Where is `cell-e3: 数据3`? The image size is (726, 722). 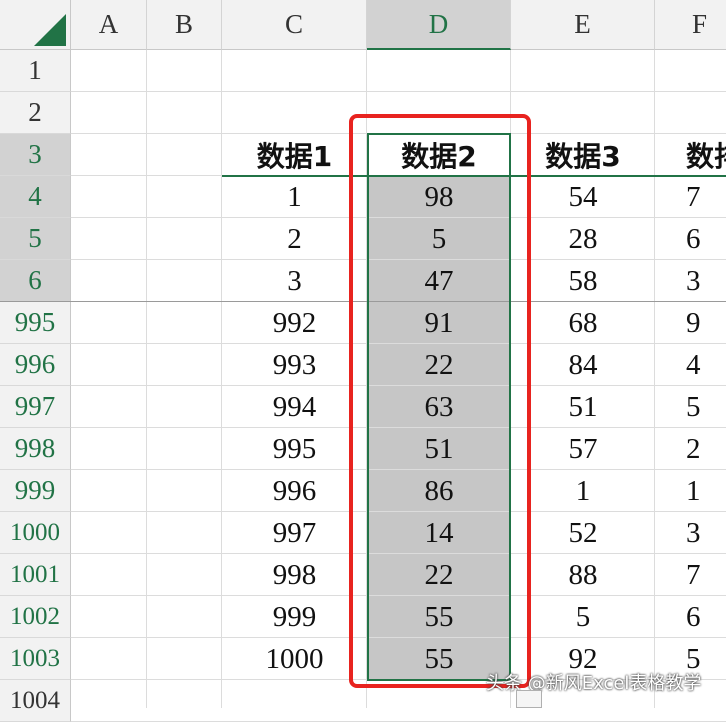
cell-e3: 数据3 is located at coordinates (583, 155).